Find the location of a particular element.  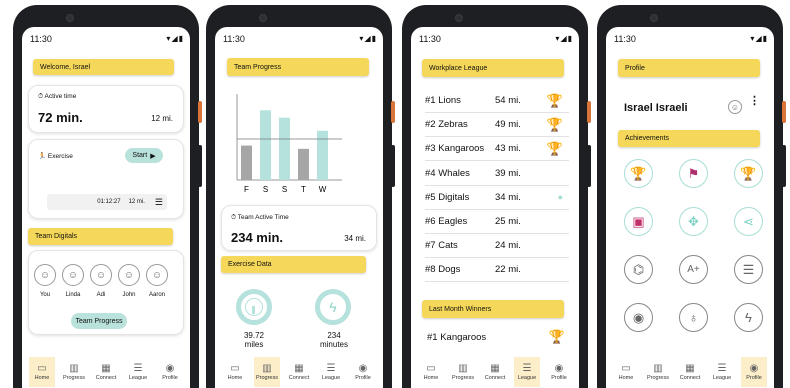

achievement-badge-icon: ☰ is located at coordinates (748, 269).